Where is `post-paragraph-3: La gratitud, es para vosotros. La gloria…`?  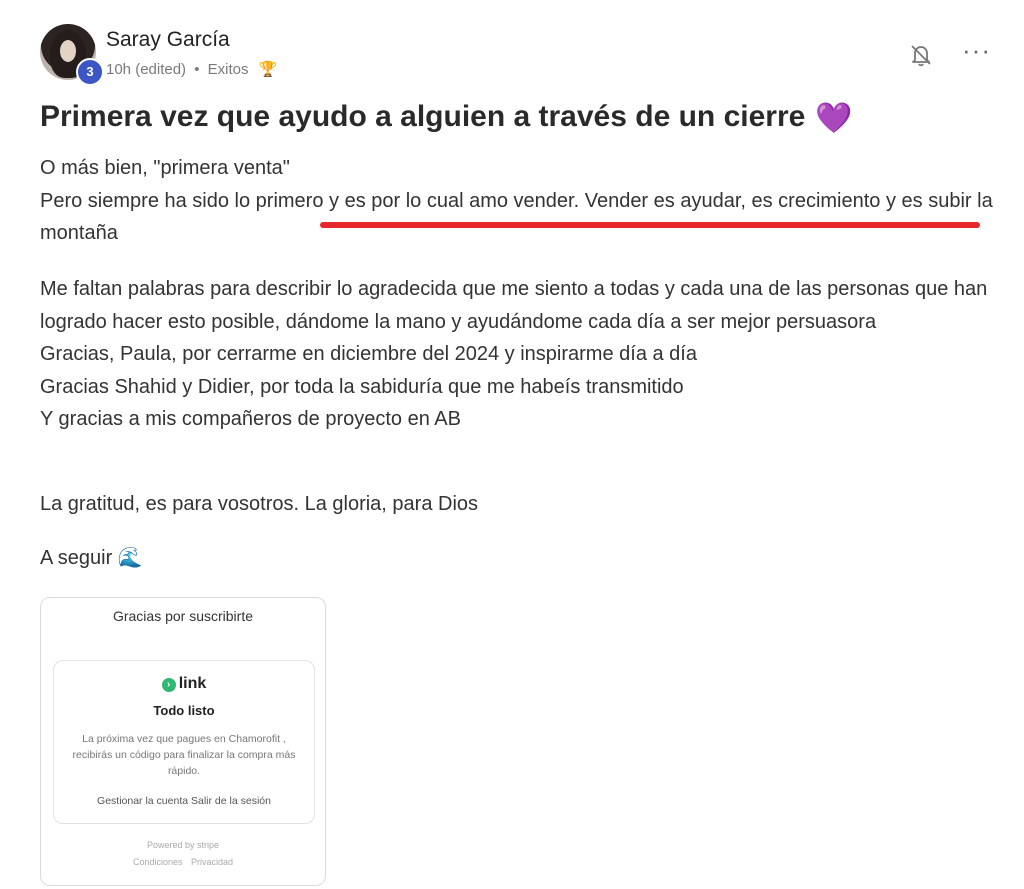 post-paragraph-3: La gratitud, es para vosotros. La gloria… is located at coordinates (259, 504).